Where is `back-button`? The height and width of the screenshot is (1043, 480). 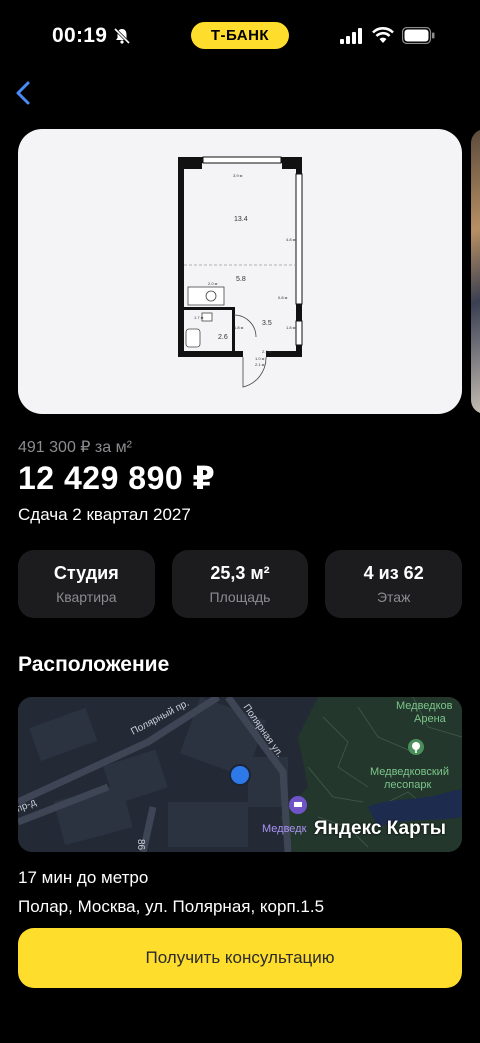
back-button is located at coordinates (23, 93).